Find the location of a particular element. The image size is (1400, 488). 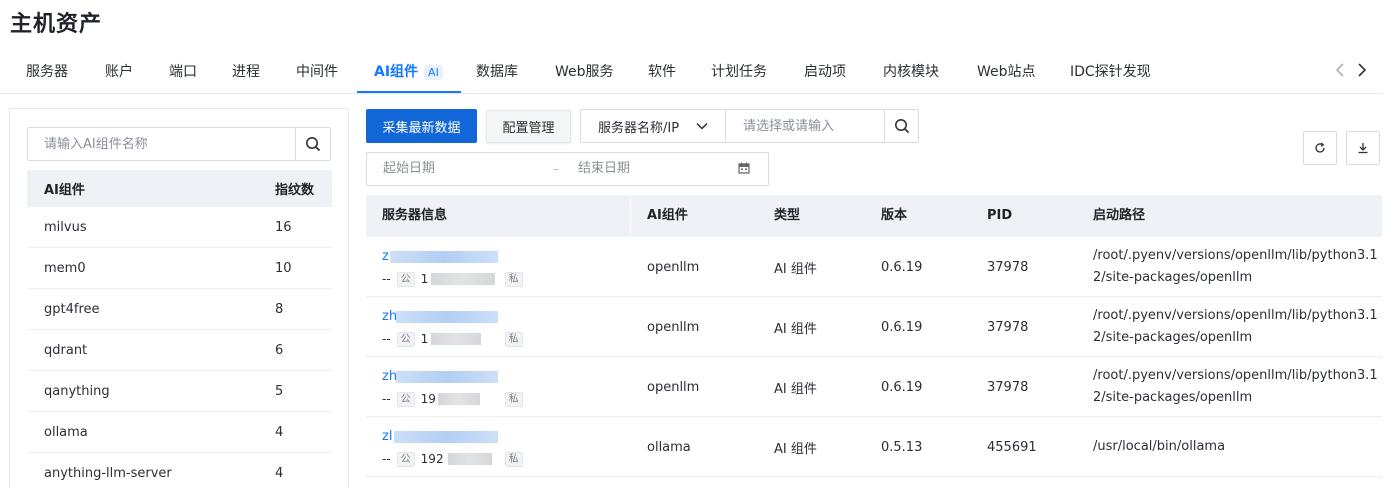

column-header-start-path: 启动路径 is located at coordinates (1119, 216).